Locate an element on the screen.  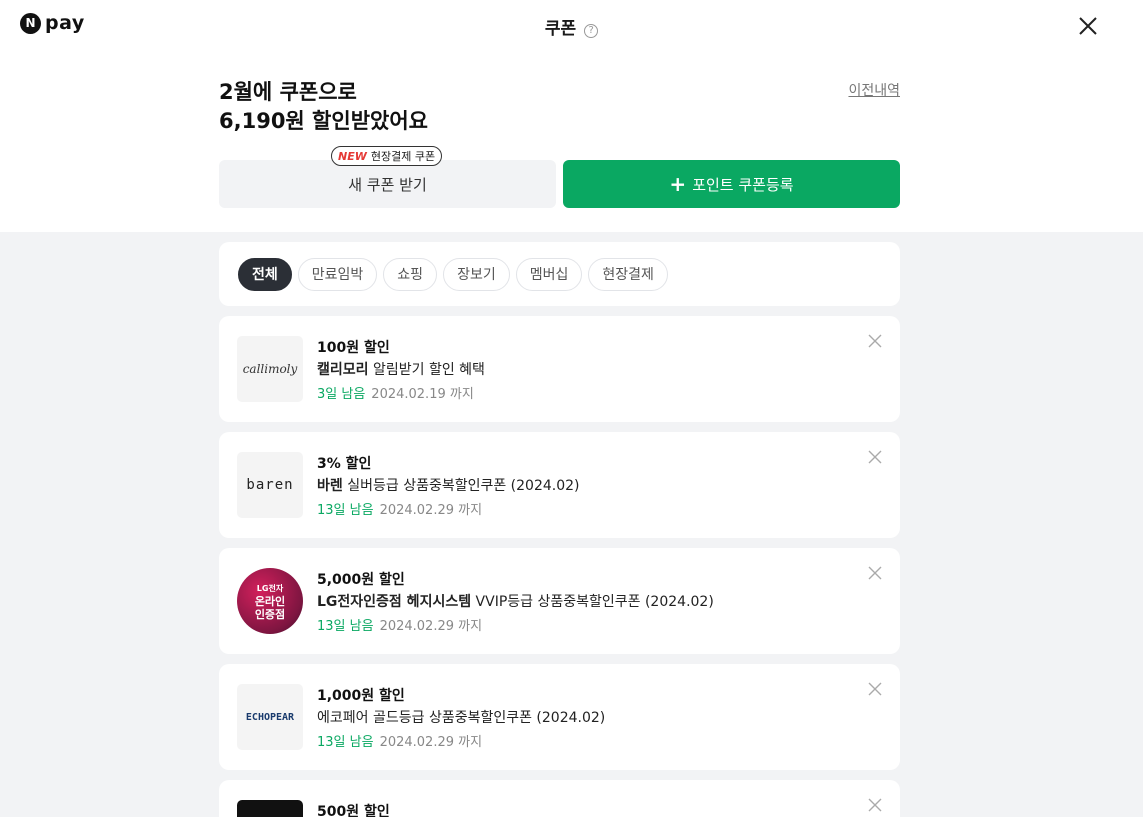
filter-chip-grocery: 장보기 is located at coordinates (476, 274).